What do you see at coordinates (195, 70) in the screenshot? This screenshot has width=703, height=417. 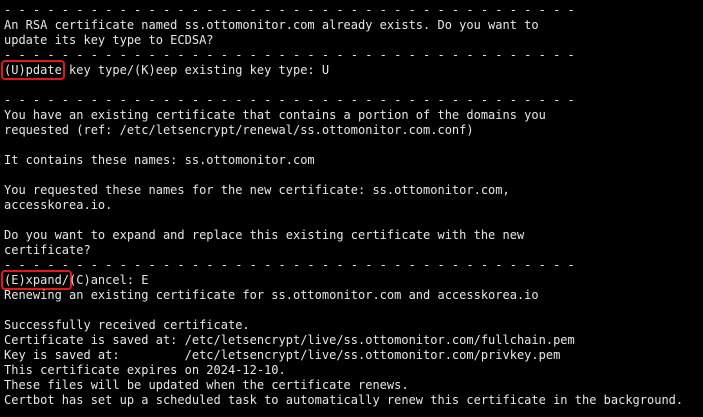 I see `update-prompt-text: key type/(K)eep existing key type: U` at bounding box center [195, 70].